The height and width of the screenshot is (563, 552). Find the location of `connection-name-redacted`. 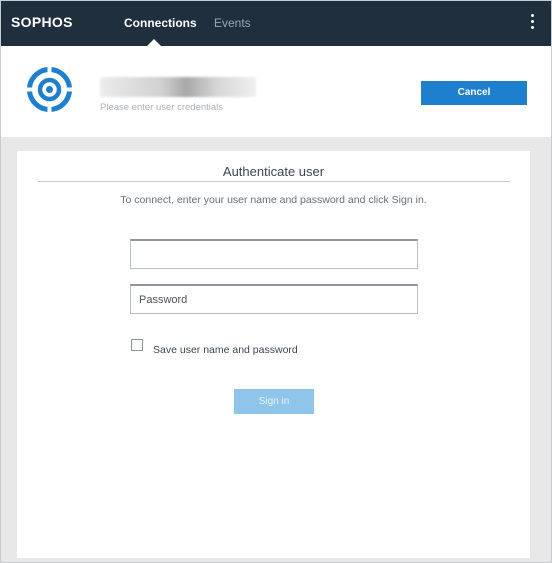

connection-name-redacted is located at coordinates (178, 87).